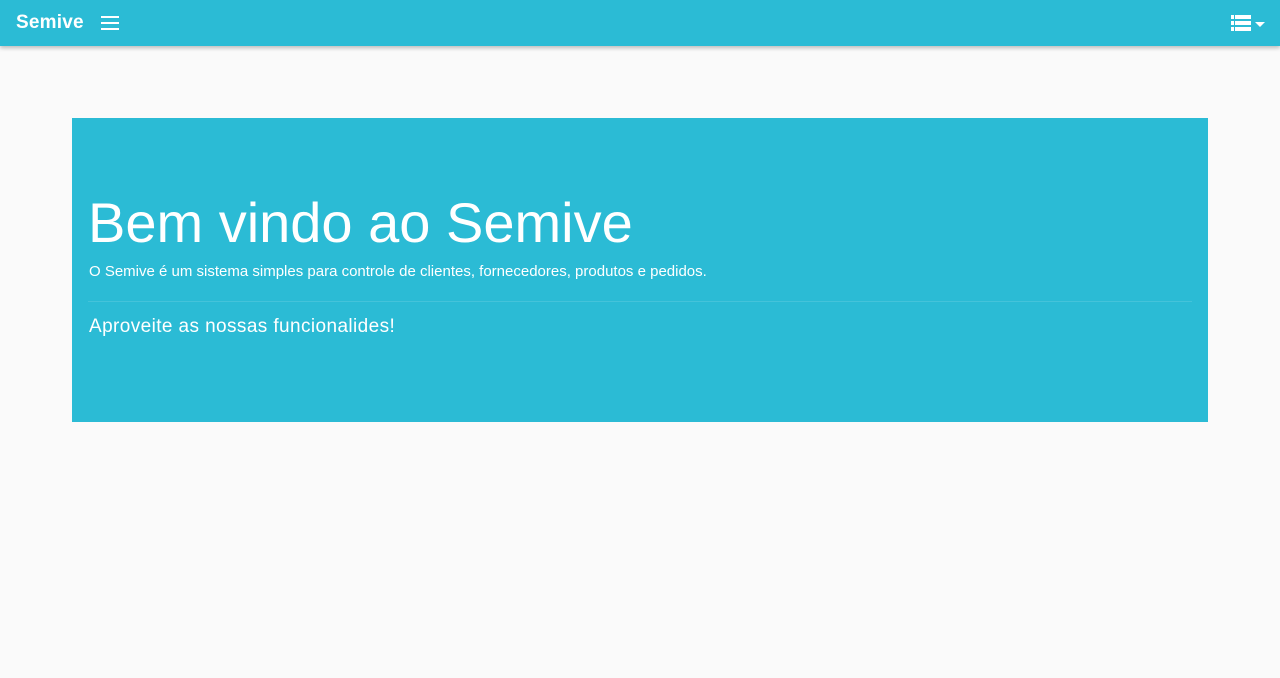 This screenshot has height=678, width=1280. What do you see at coordinates (360, 222) in the screenshot?
I see `welcome-title: Bem vindo ao Semive` at bounding box center [360, 222].